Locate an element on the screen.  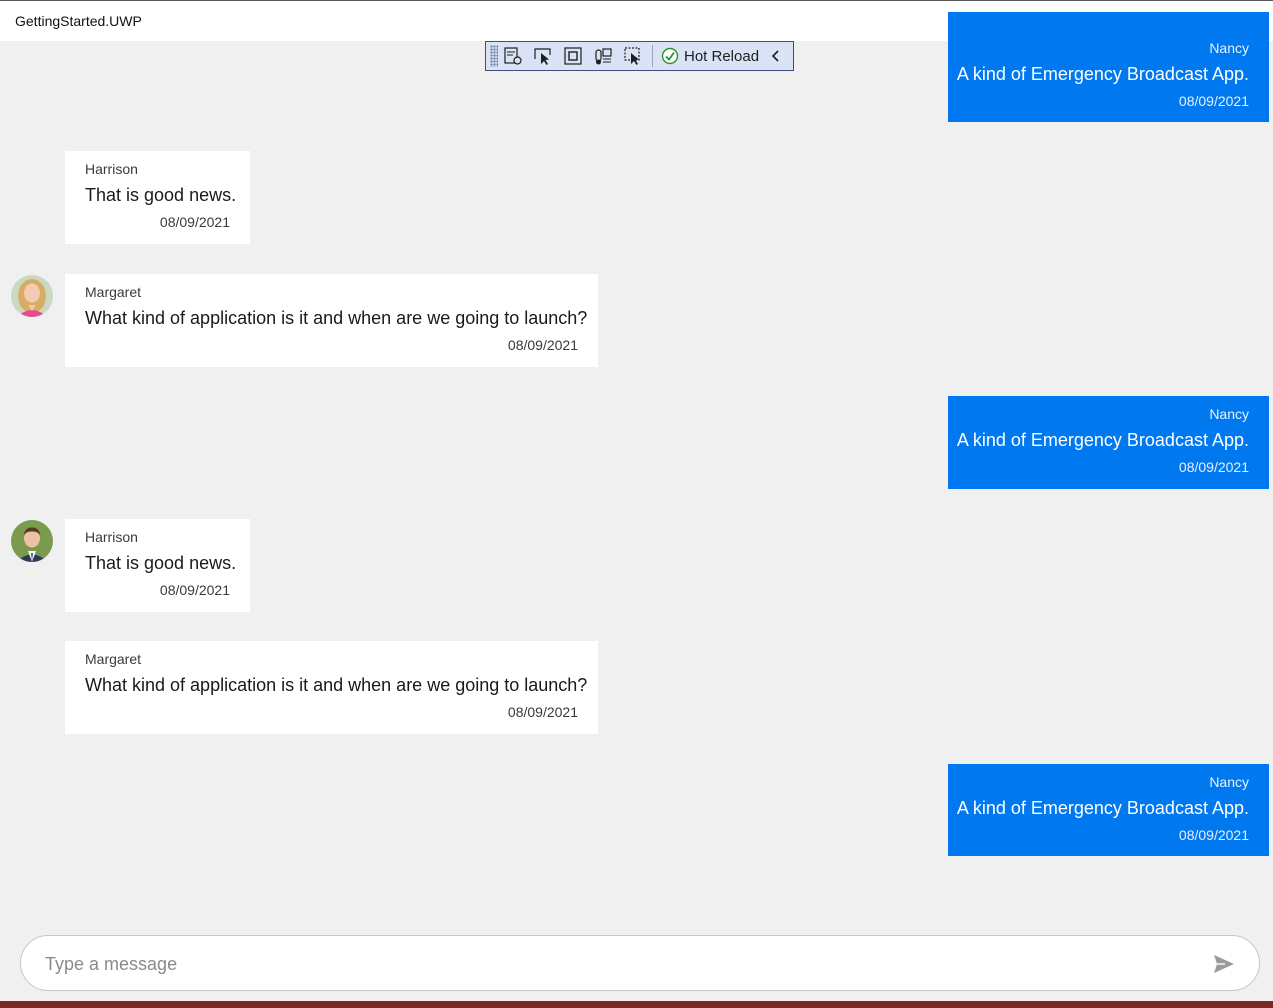
collapse-toolbar-button is located at coordinates (776, 56).